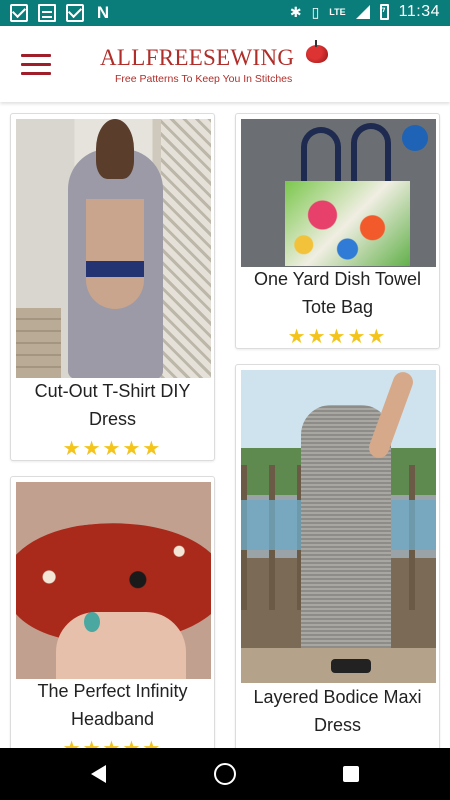 Image resolution: width=450 pixels, height=800 pixels. I want to click on system-icons: ✱ ▯ LTE 11:34, so click(365, 12).